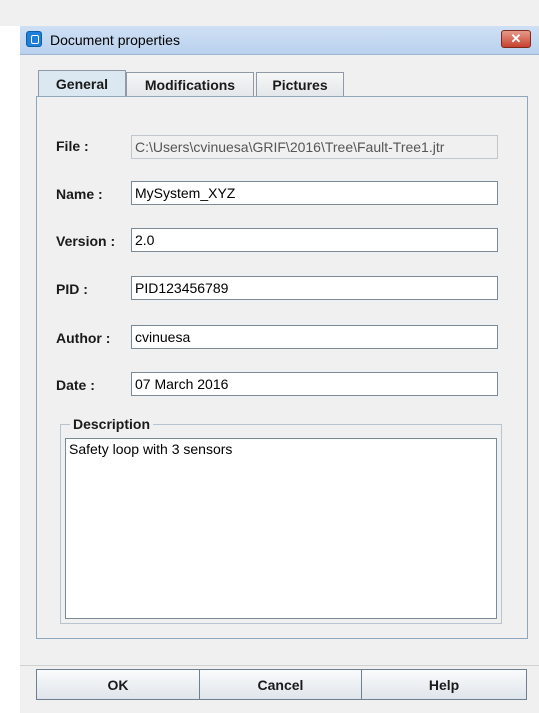  I want to click on version-field, so click(314, 240).